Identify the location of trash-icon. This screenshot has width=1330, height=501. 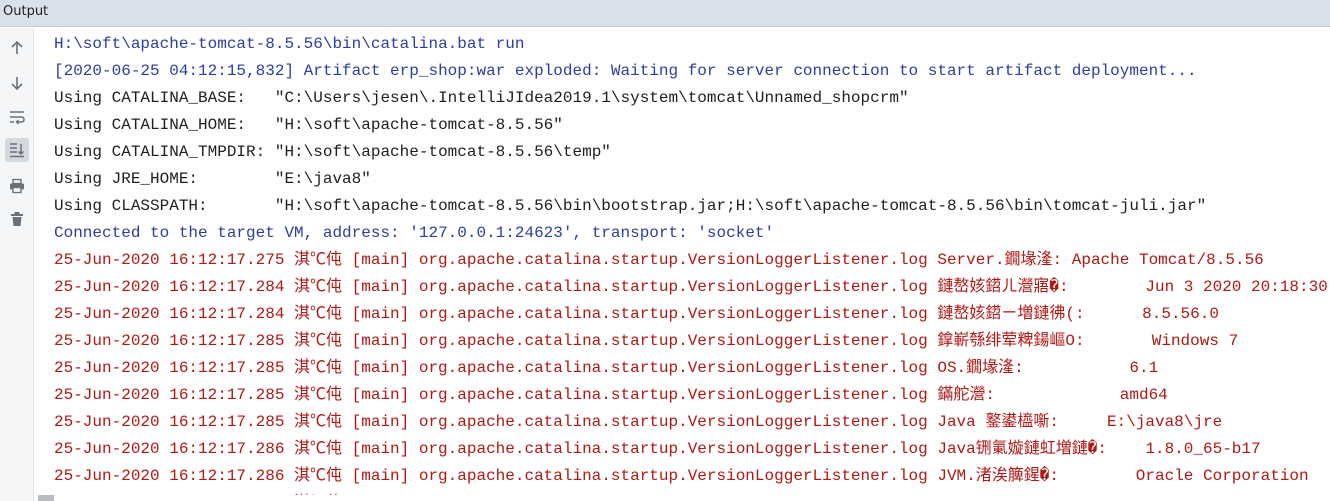
(17, 219).